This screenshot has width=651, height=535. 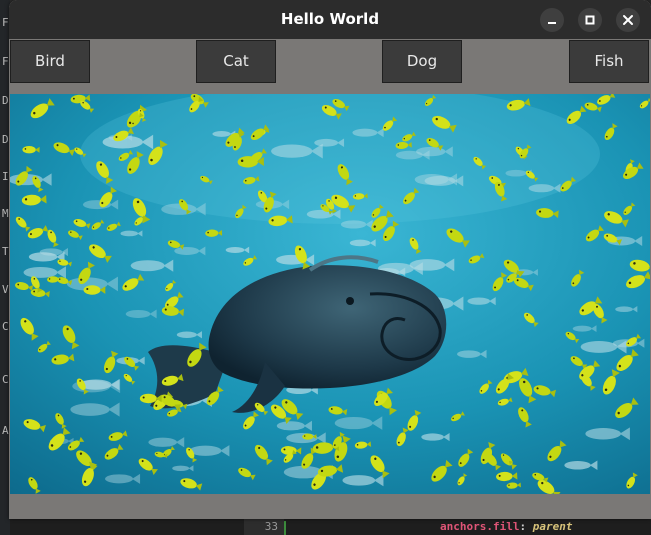 What do you see at coordinates (285, 528) in the screenshot?
I see `change-marker` at bounding box center [285, 528].